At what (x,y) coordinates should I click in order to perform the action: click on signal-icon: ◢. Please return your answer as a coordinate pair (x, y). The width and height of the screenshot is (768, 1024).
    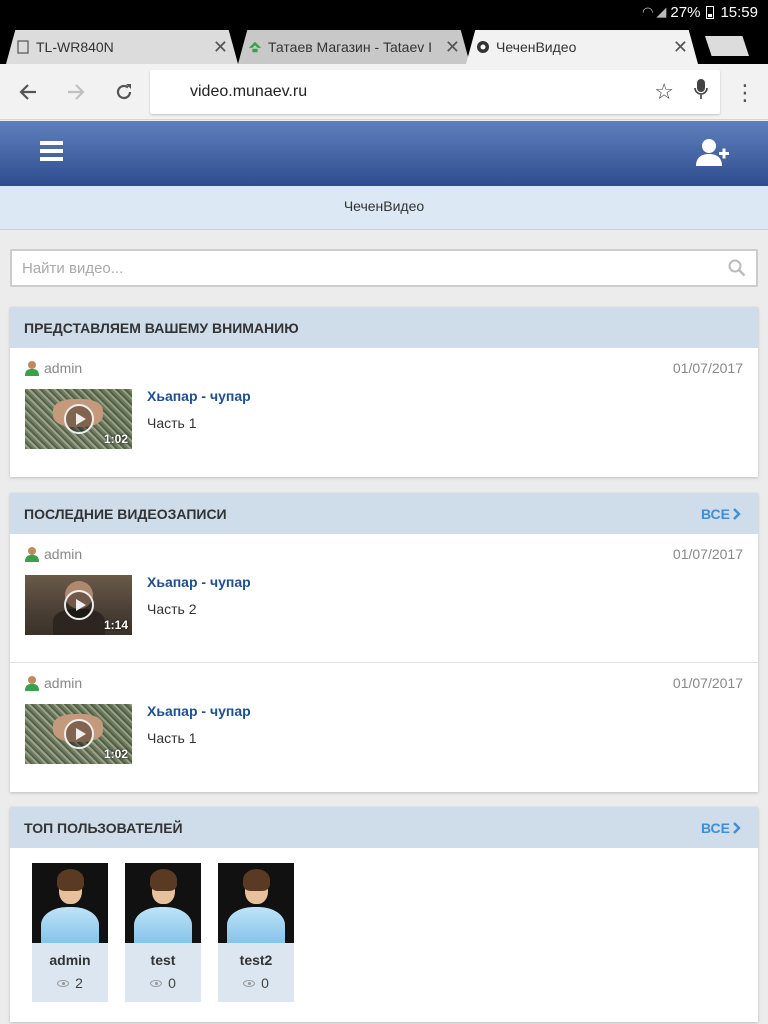
    Looking at the image, I should click on (661, 11).